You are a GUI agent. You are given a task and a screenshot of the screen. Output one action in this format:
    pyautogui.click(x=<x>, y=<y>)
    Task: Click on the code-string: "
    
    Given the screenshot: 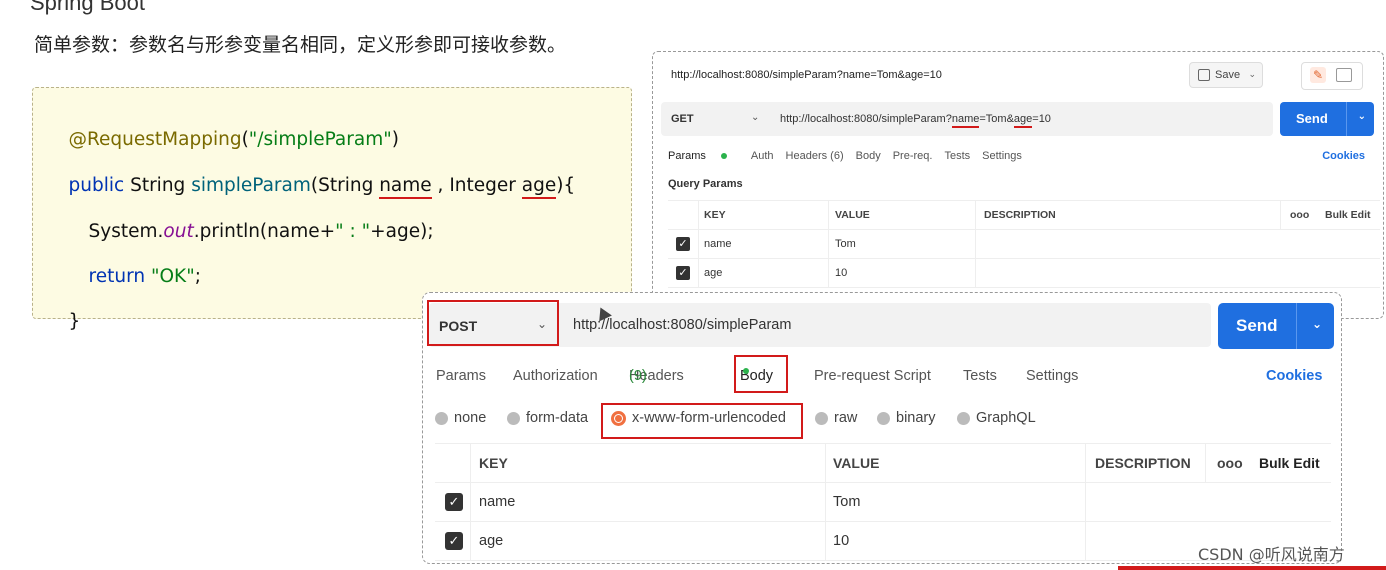 What is the action you would take?
    pyautogui.click(x=353, y=231)
    